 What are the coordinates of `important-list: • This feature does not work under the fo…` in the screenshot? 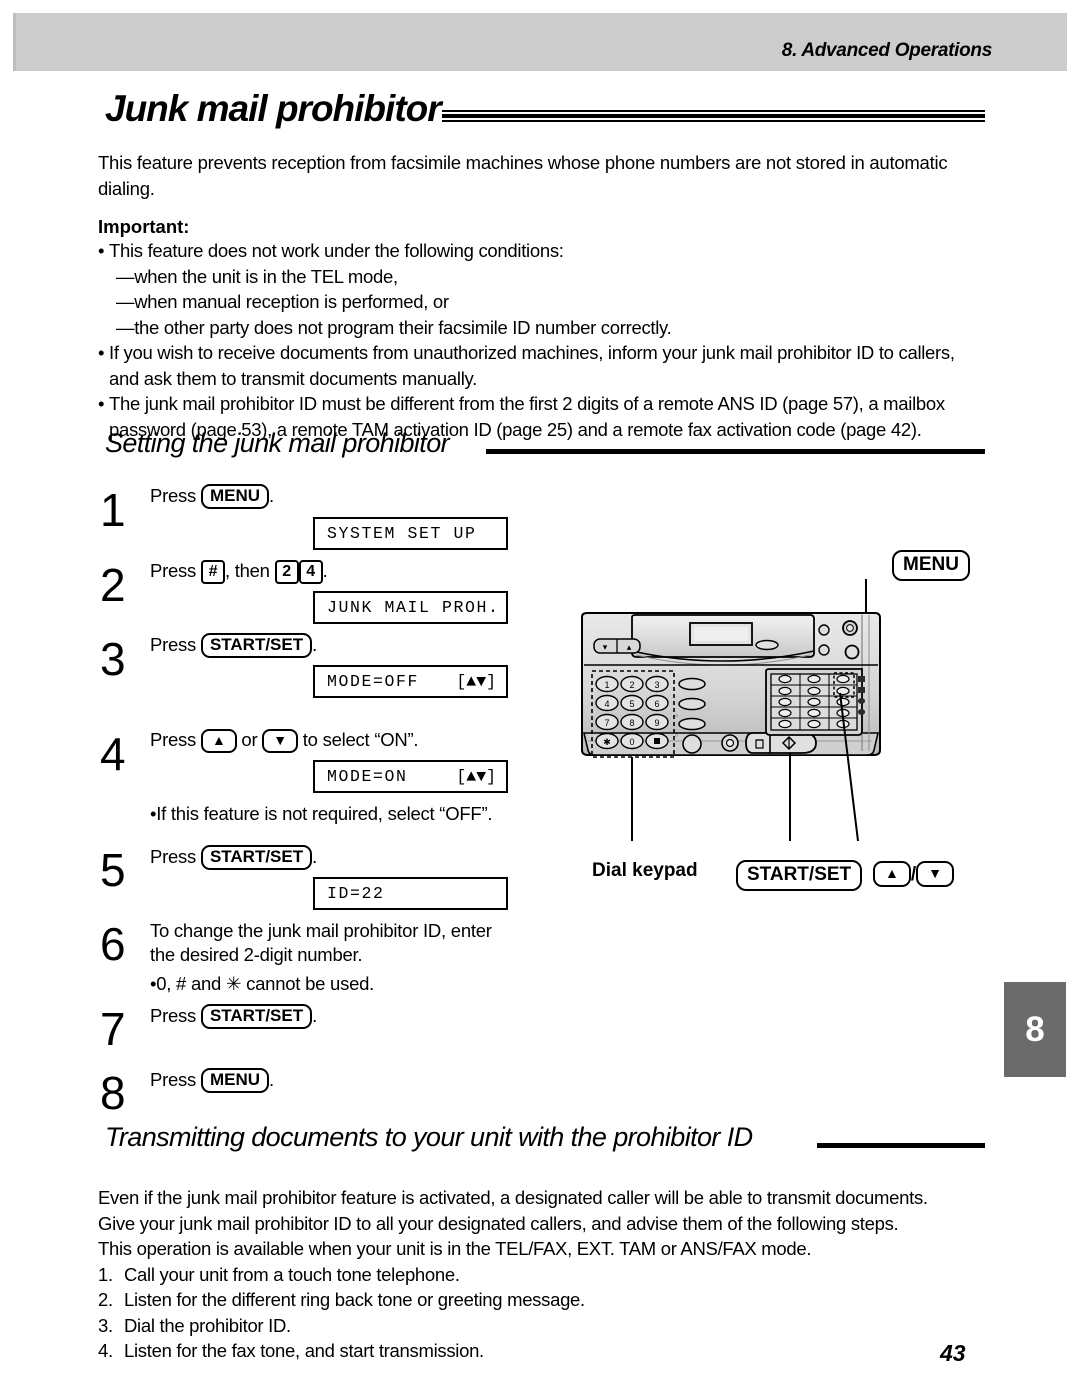 It's located at (543, 340).